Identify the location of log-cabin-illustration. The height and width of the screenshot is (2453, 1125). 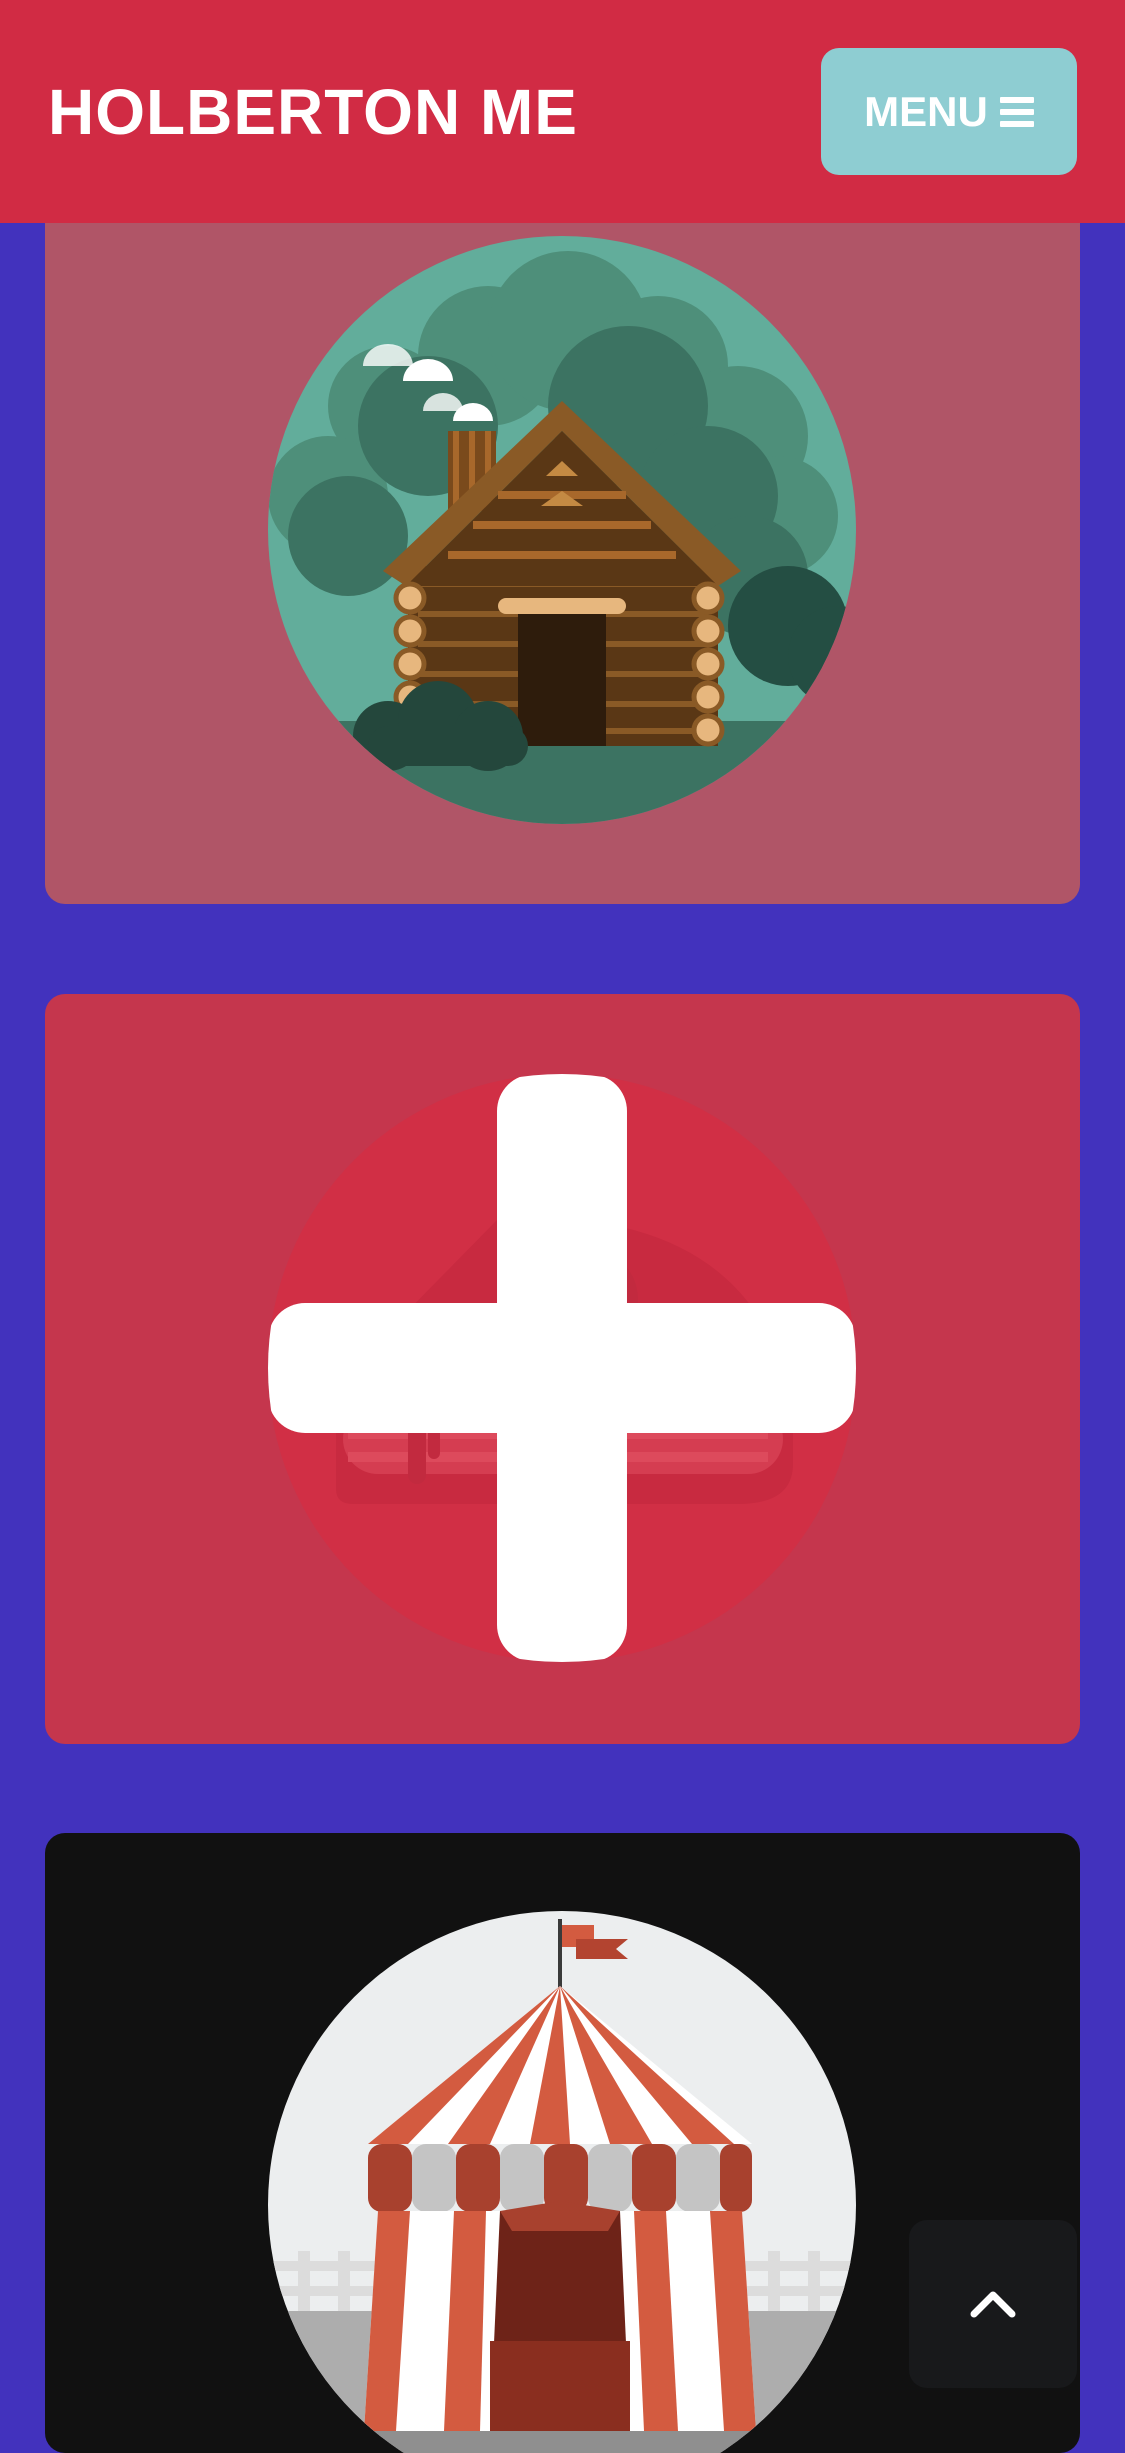
(562, 530).